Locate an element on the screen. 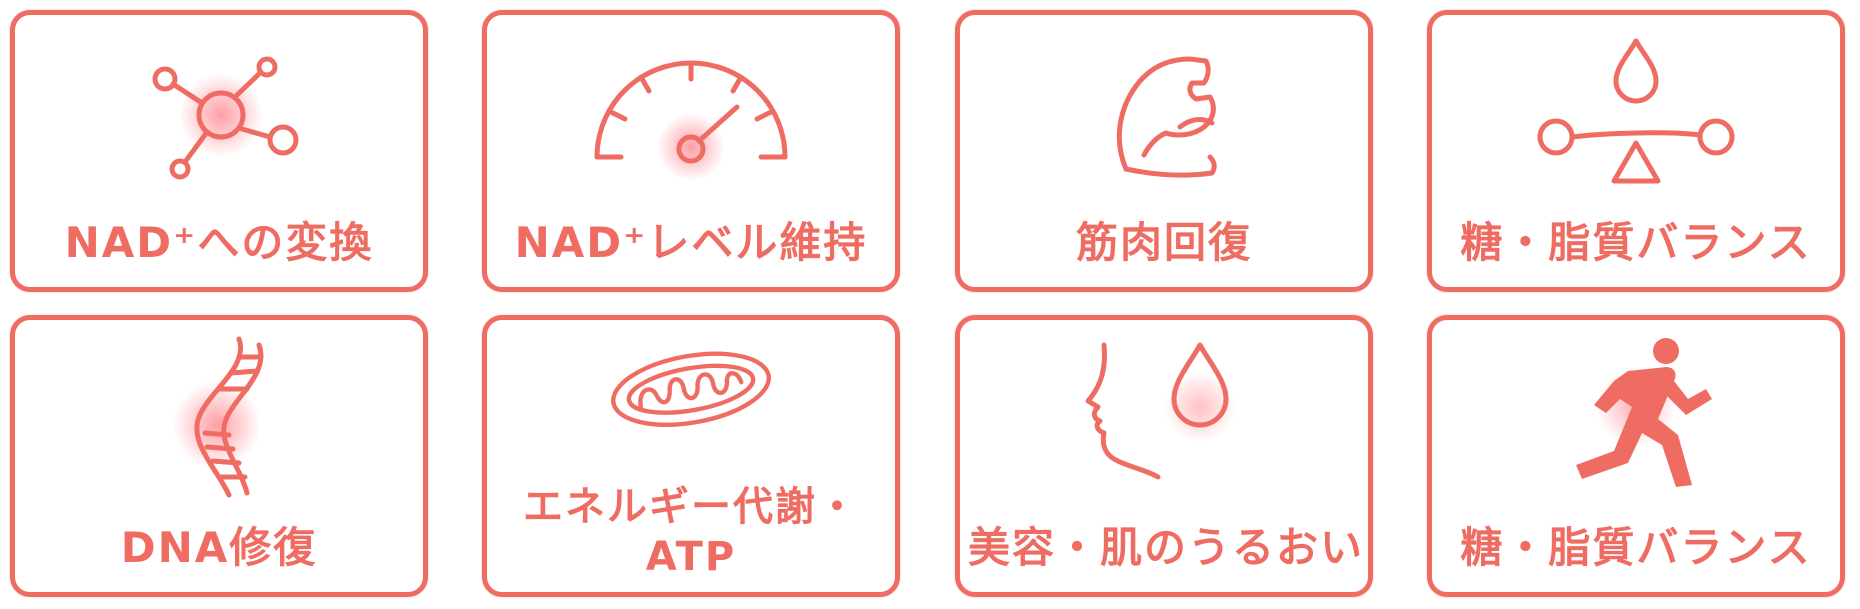 Image resolution: width=1860 pixels, height=609 pixels. molecule-icon is located at coordinates (225, 118).